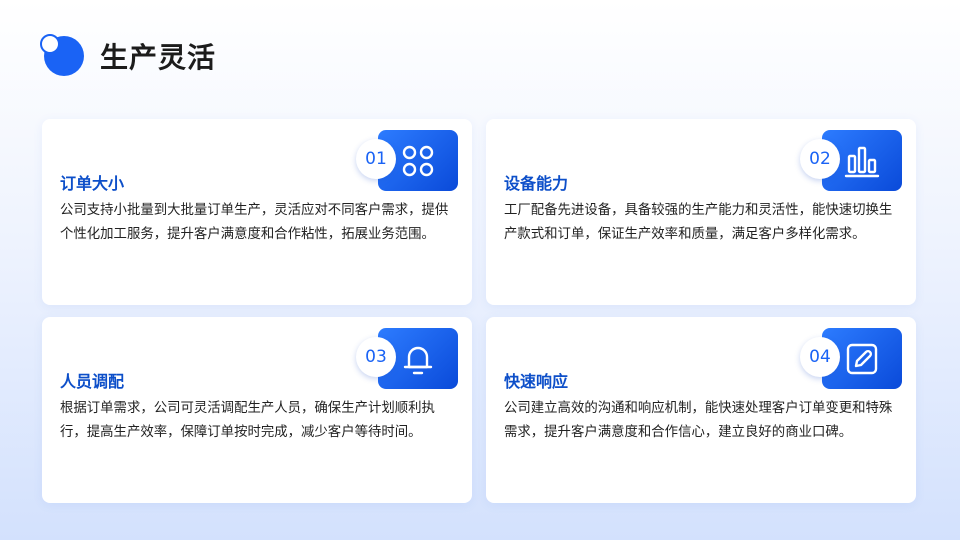 This screenshot has width=960, height=540. Describe the element at coordinates (418, 160) in the screenshot. I see `command-icon` at that location.